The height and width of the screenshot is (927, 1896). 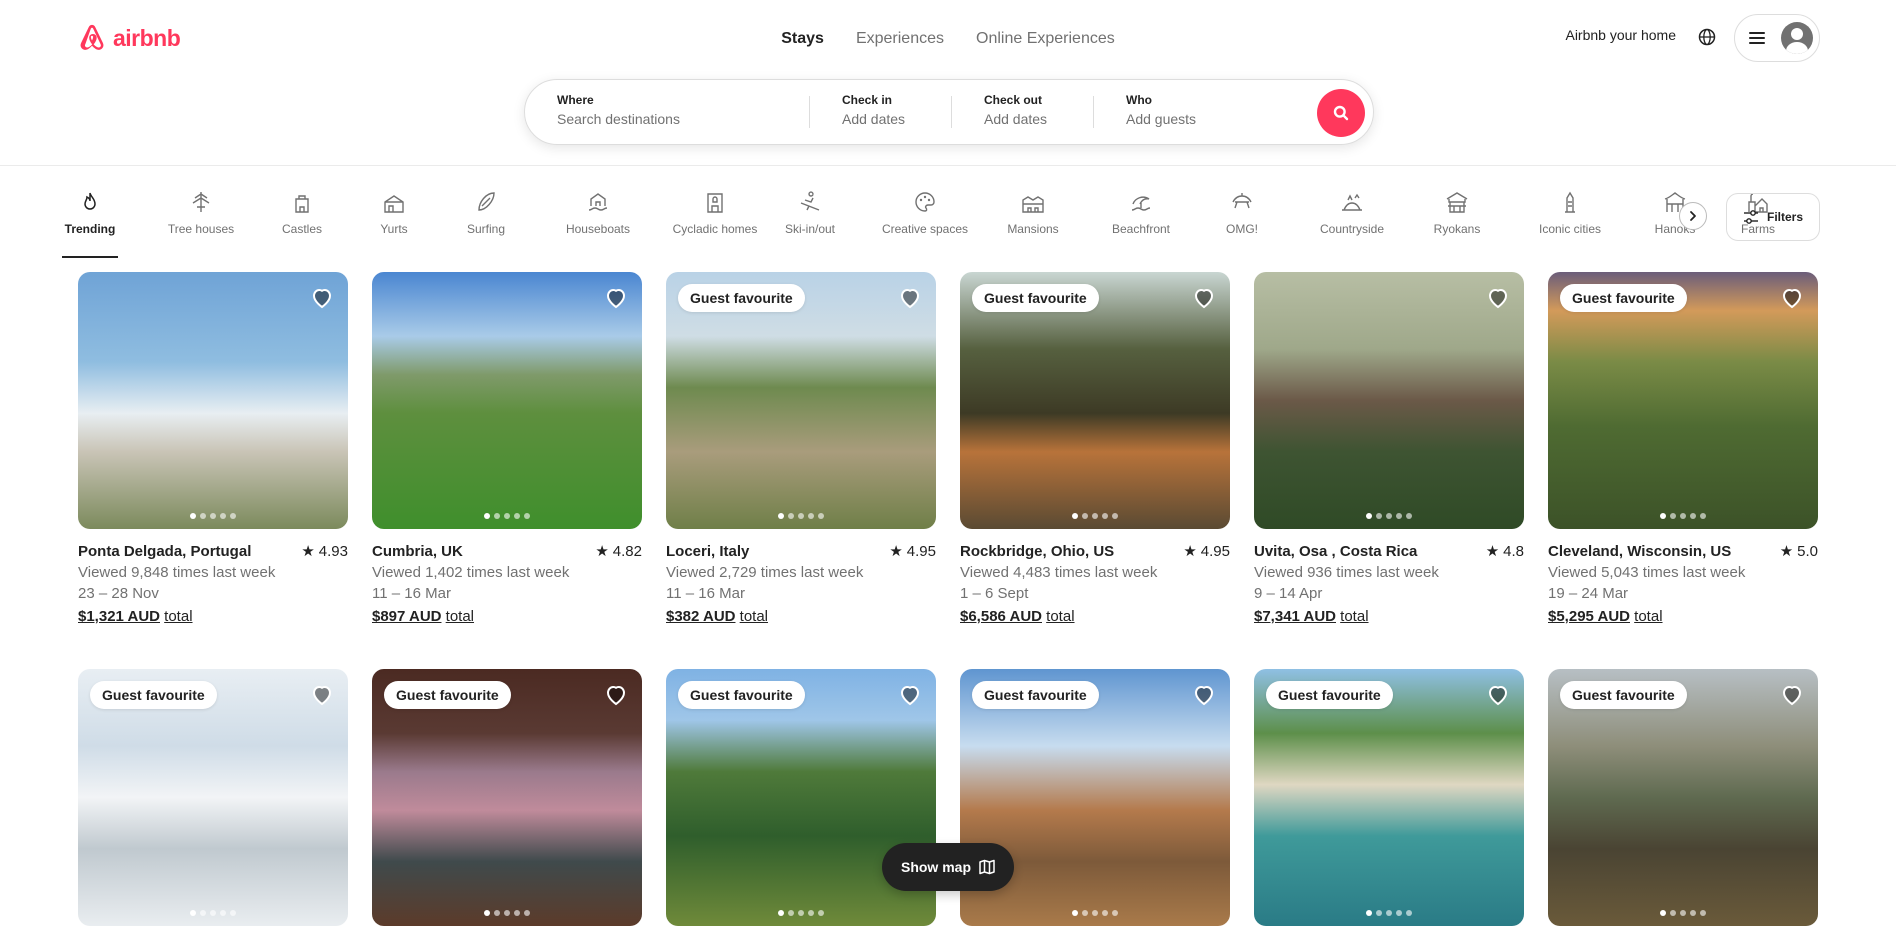 I want to click on price-amount: $382 AUD, so click(x=701, y=616).